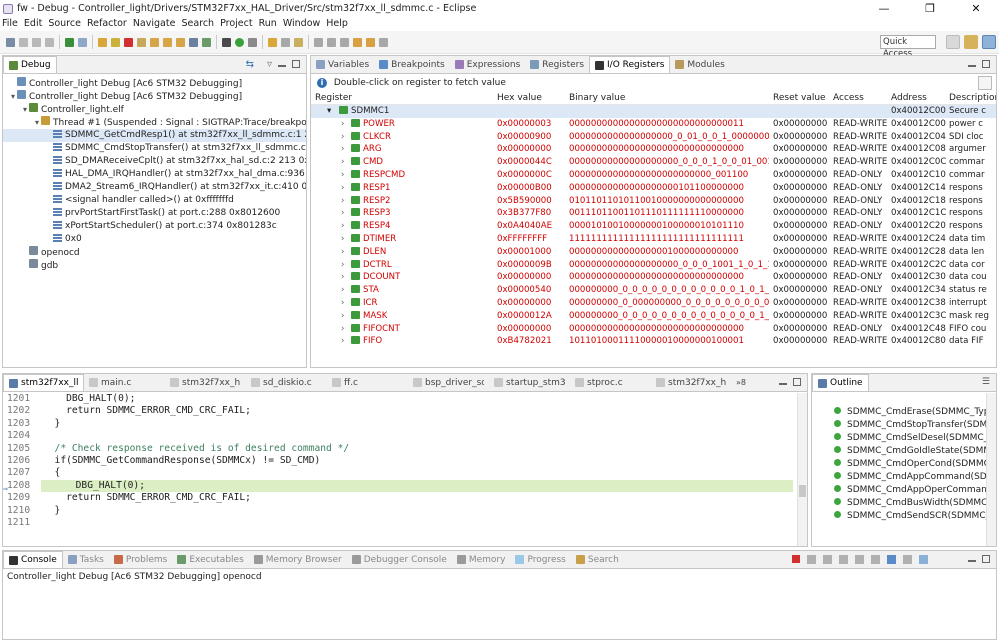 The image size is (999, 642). What do you see at coordinates (102, 42) in the screenshot?
I see `resume-icon` at bounding box center [102, 42].